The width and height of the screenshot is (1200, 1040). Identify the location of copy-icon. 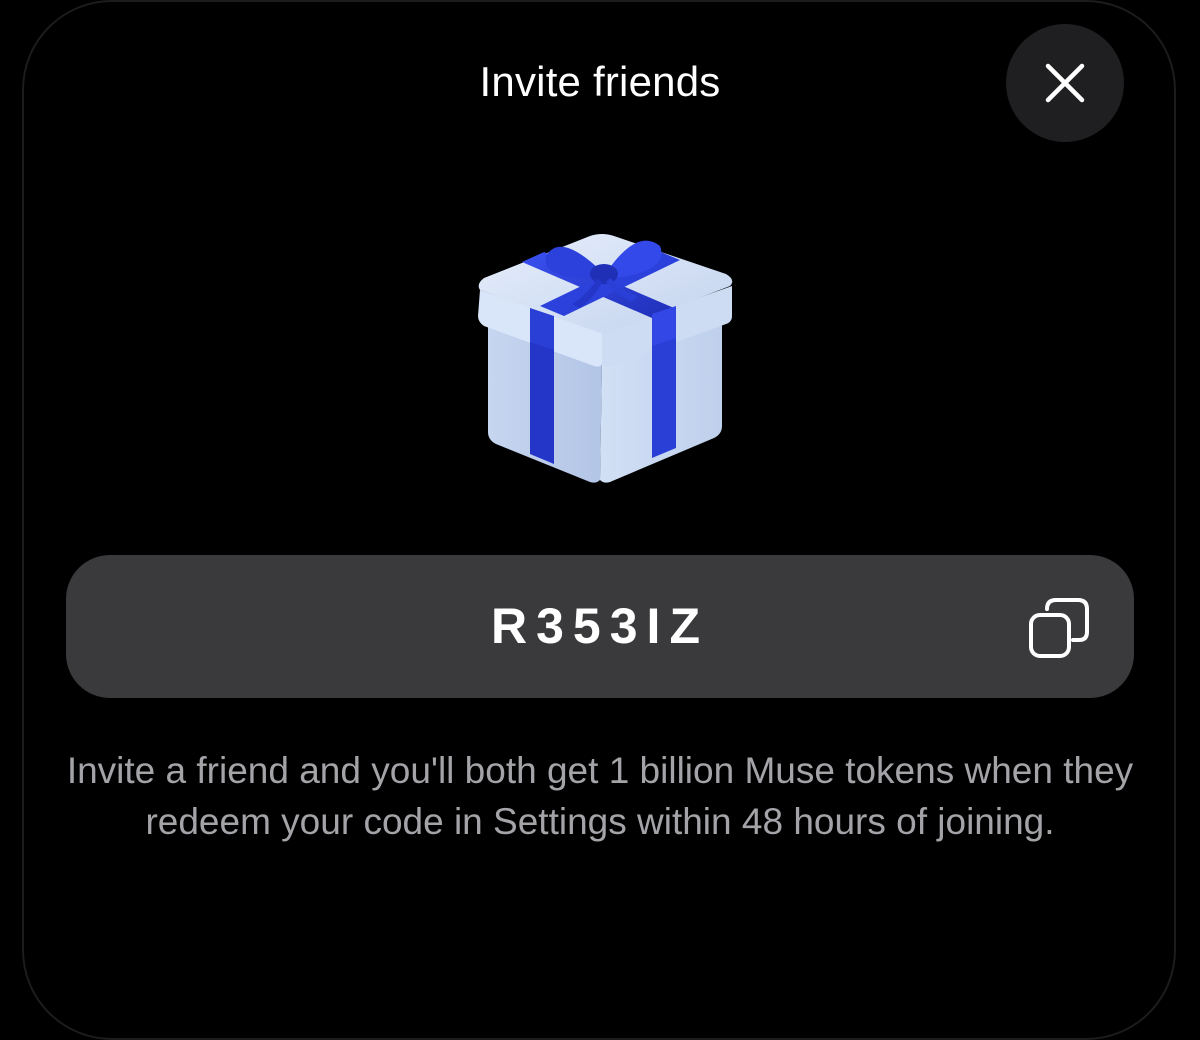
(1059, 628).